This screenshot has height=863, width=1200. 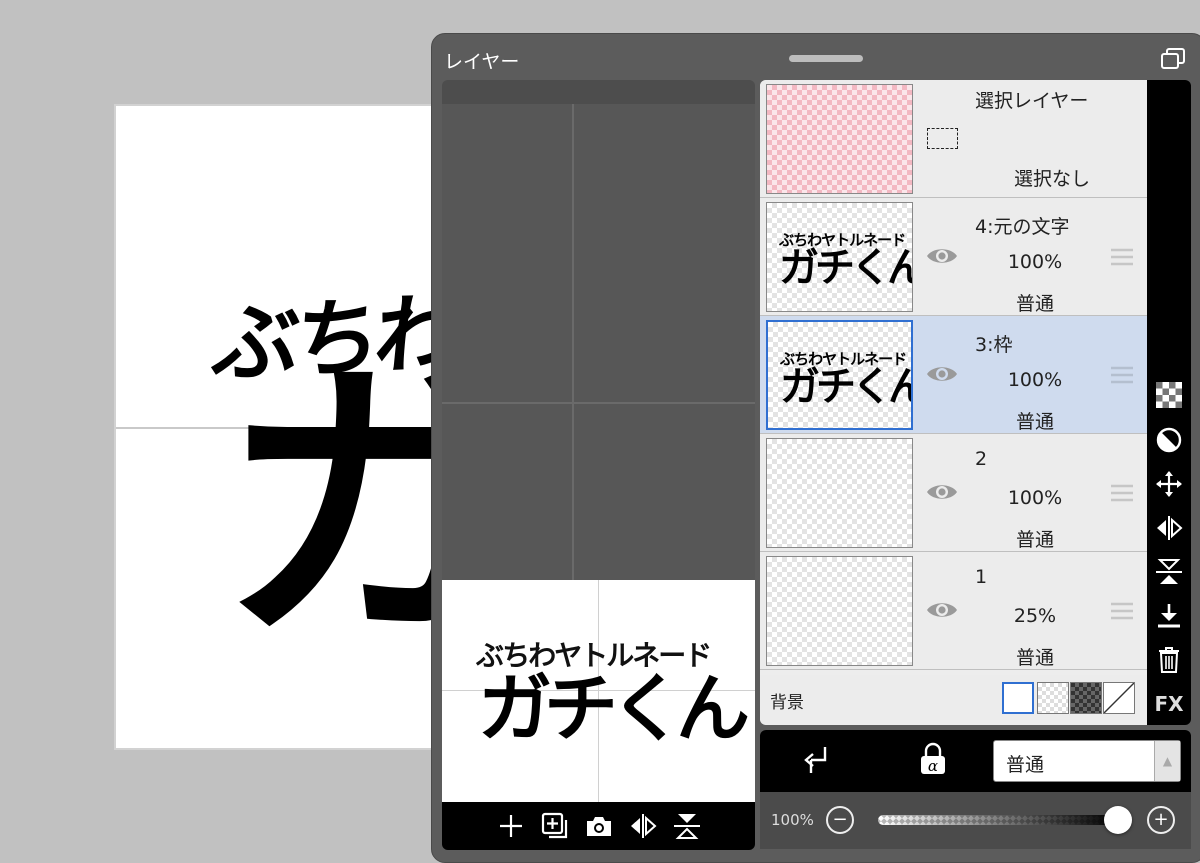 I want to click on half-circle-icon, so click(x=1169, y=440).